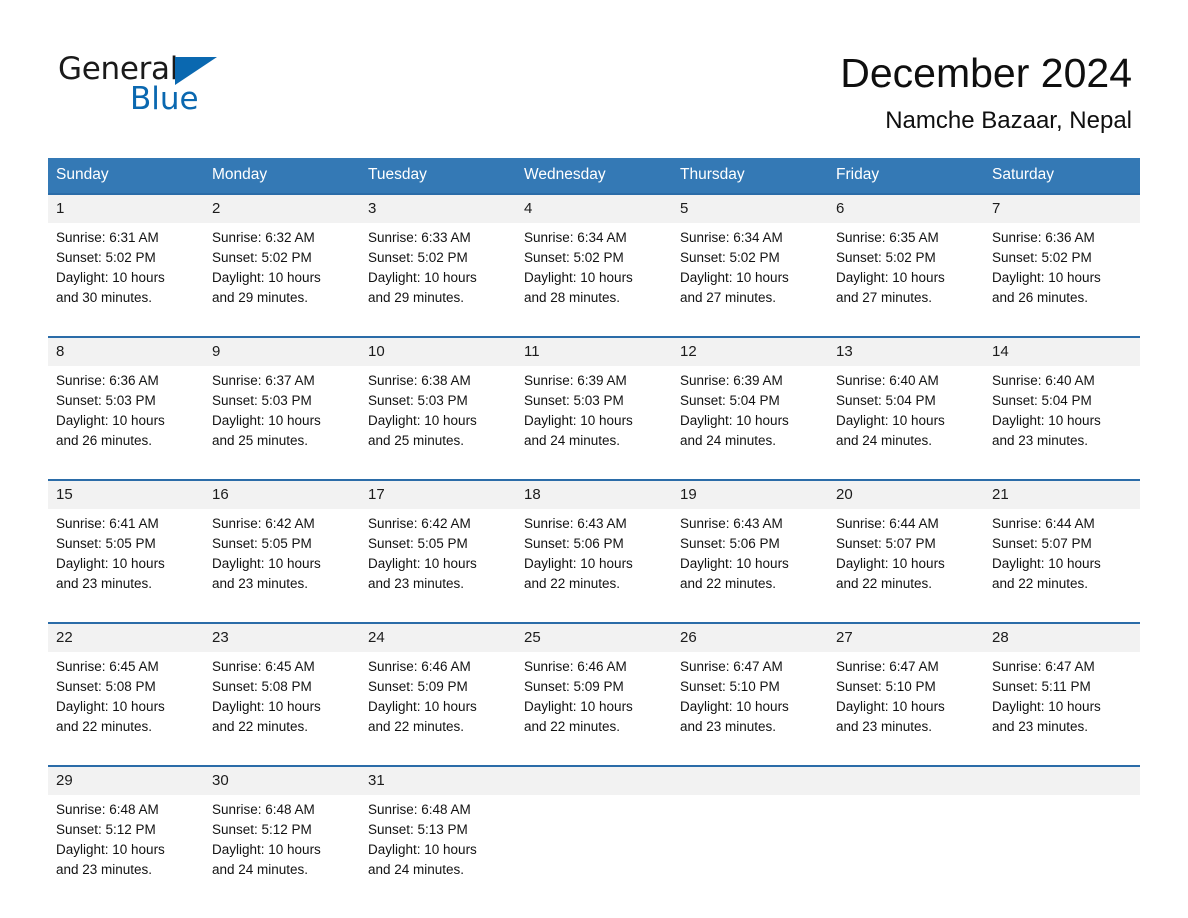 This screenshot has height=918, width=1188. I want to click on day-number: 4, so click(594, 208).